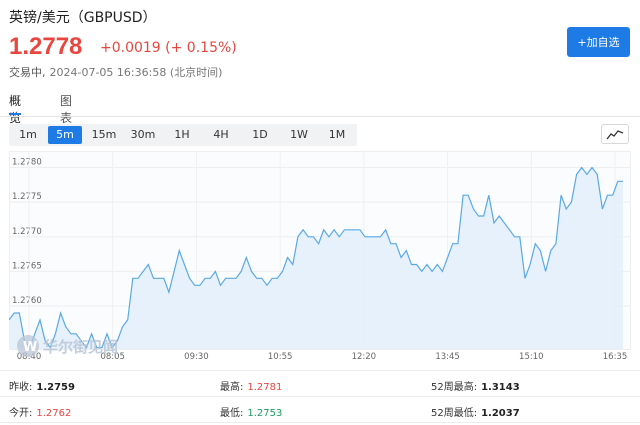  What do you see at coordinates (30, 347) in the screenshot?
I see `svg-text: W` at bounding box center [30, 347].